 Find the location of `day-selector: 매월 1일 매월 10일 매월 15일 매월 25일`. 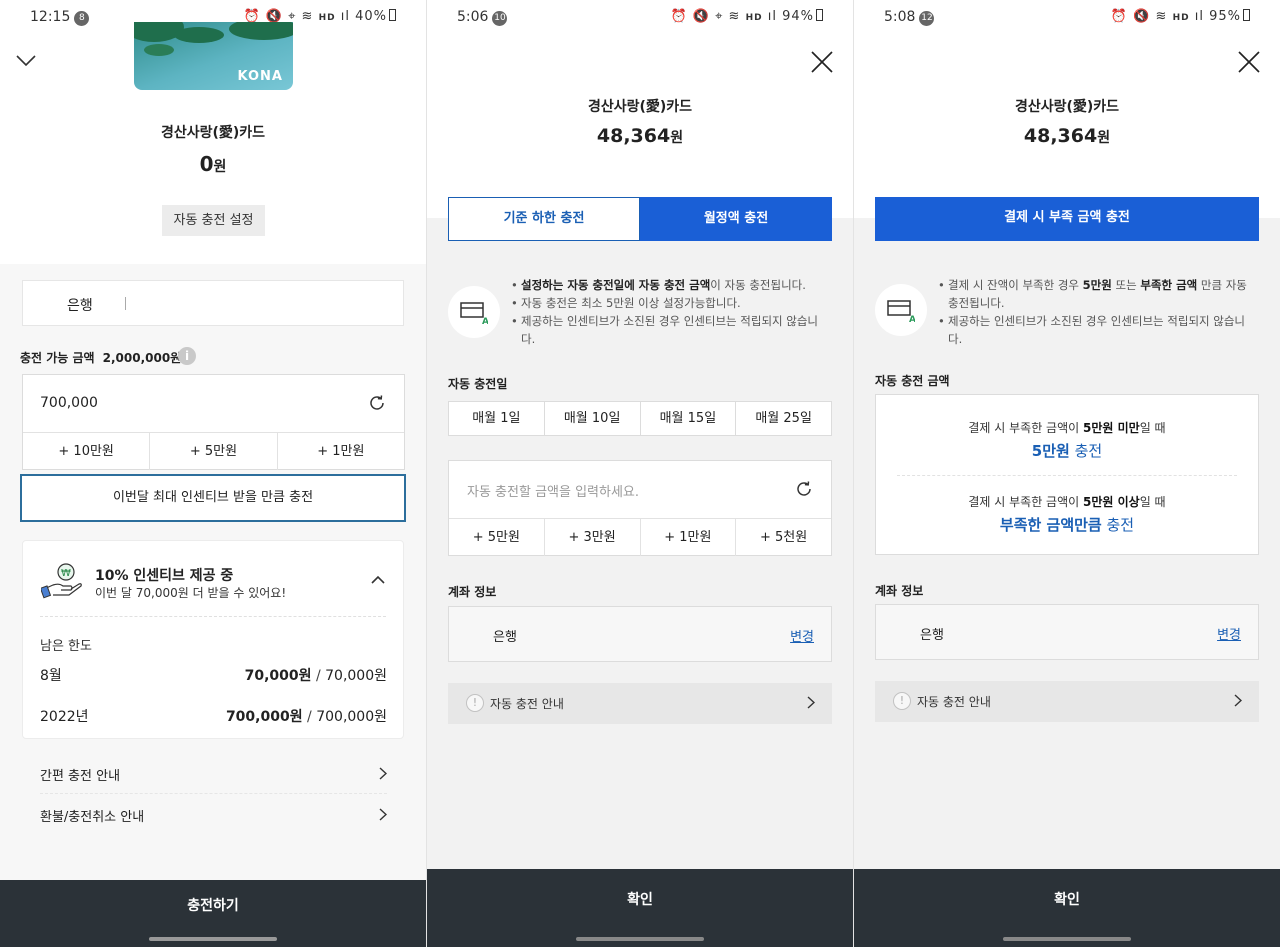

day-selector: 매월 1일 매월 10일 매월 15일 매월 25일 is located at coordinates (640, 418).